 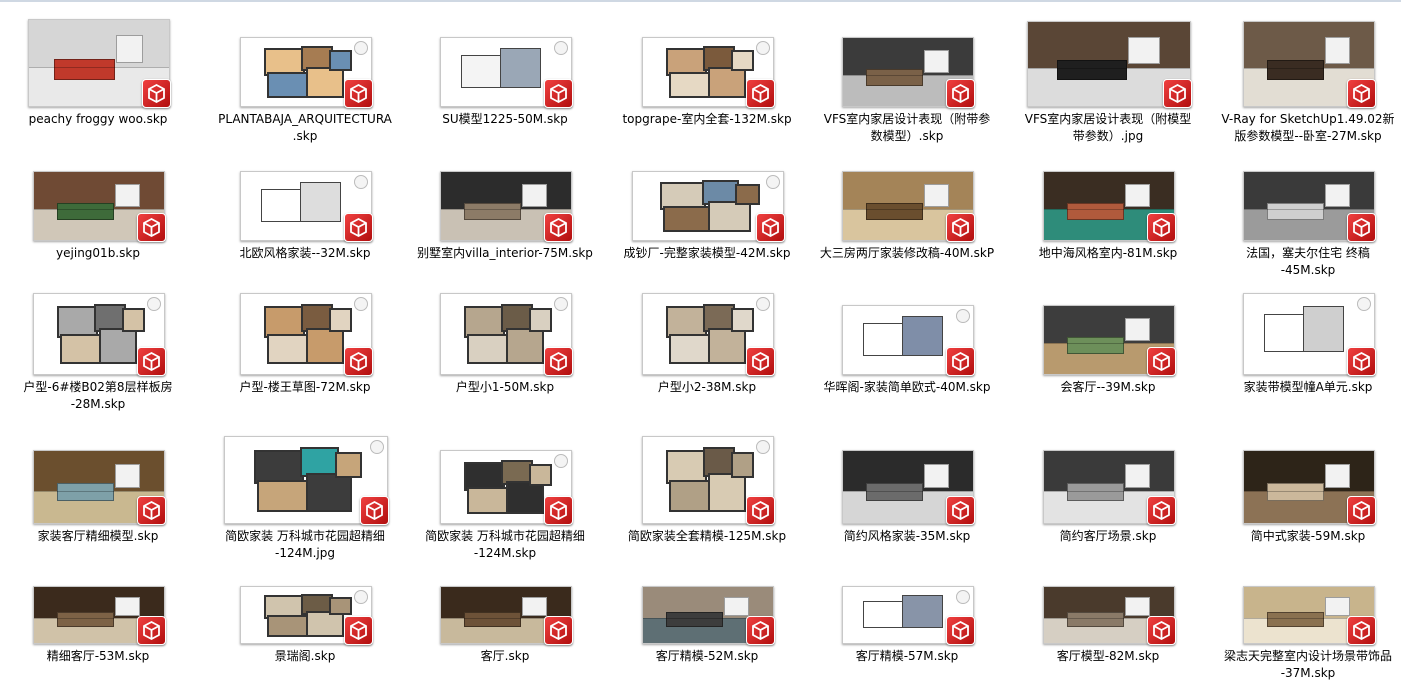 I want to click on file-name-label: 简欧家装全套精模-125M.skp, so click(x=707, y=536).